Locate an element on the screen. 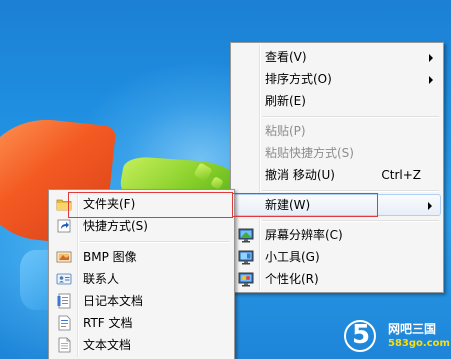 This screenshot has height=359, width=451. submenu-item-rtf-document: RTF 文档 is located at coordinates (141, 323).